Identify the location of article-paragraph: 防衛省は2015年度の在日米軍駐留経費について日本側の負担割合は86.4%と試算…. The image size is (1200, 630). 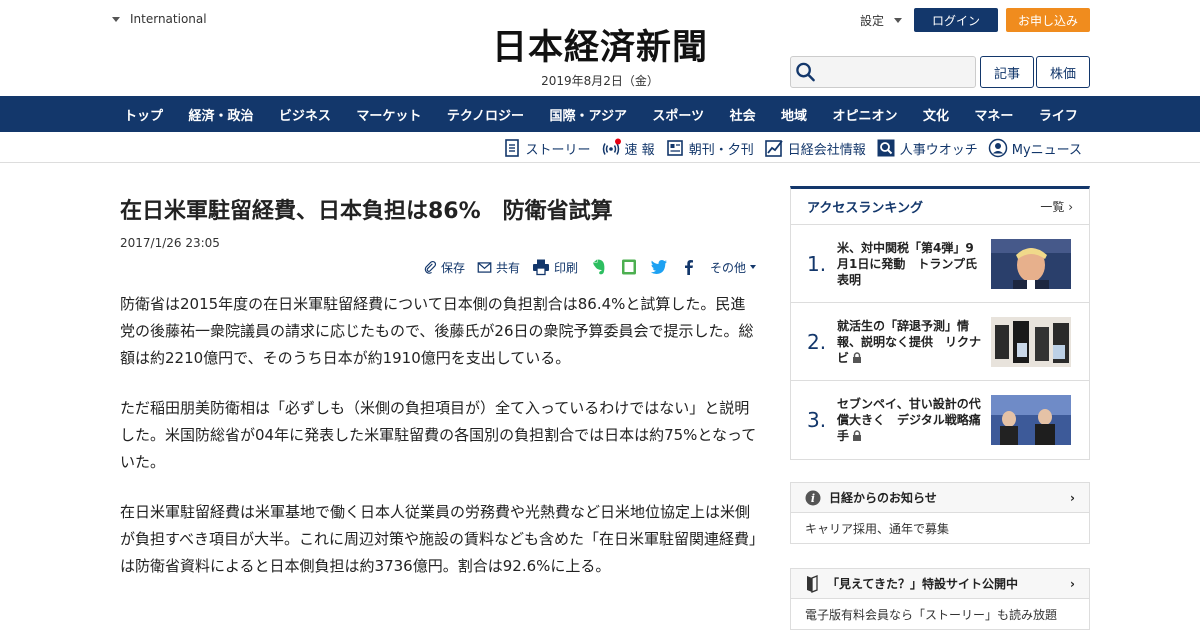
(437, 331).